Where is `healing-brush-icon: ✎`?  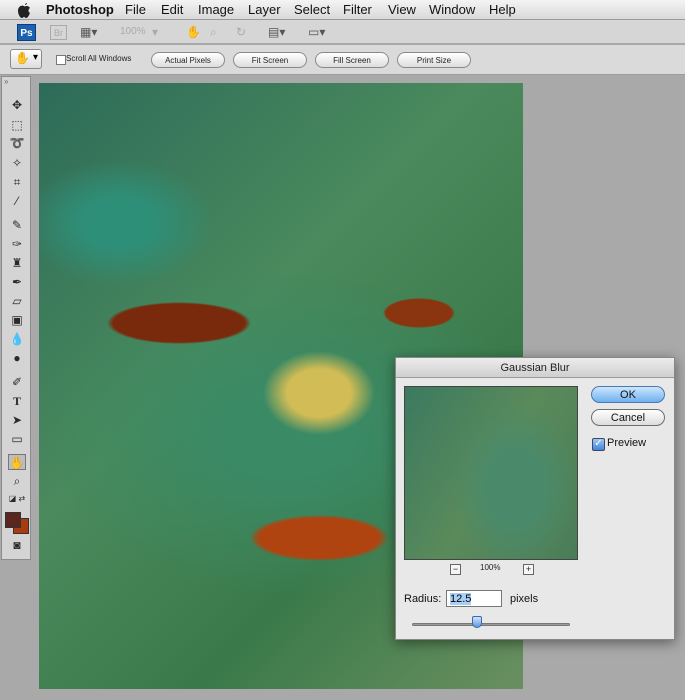 healing-brush-icon: ✎ is located at coordinates (17, 225).